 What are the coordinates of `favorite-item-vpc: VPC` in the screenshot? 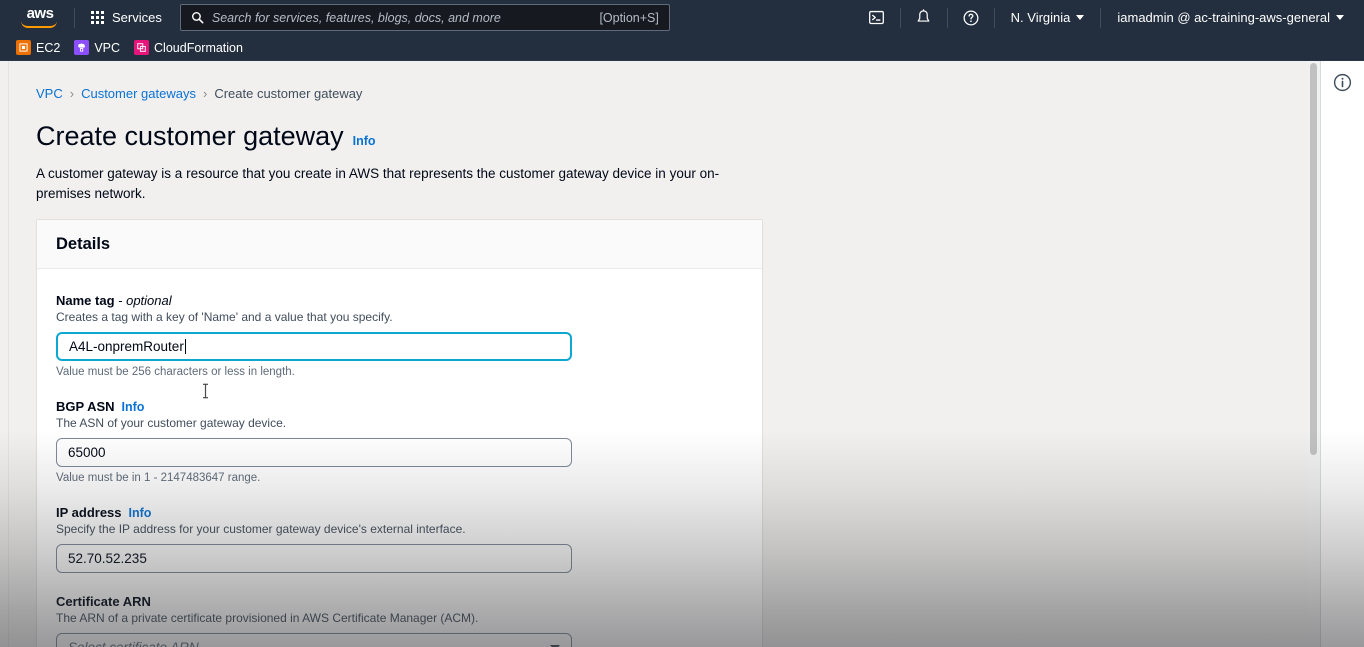 It's located at (97, 47).